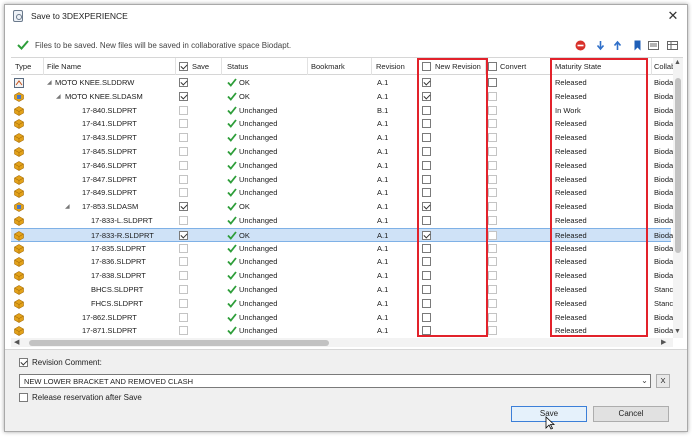 This screenshot has height=437, width=692. Describe the element at coordinates (426, 66) in the screenshot. I see `new-revision-all-checkbox` at that location.